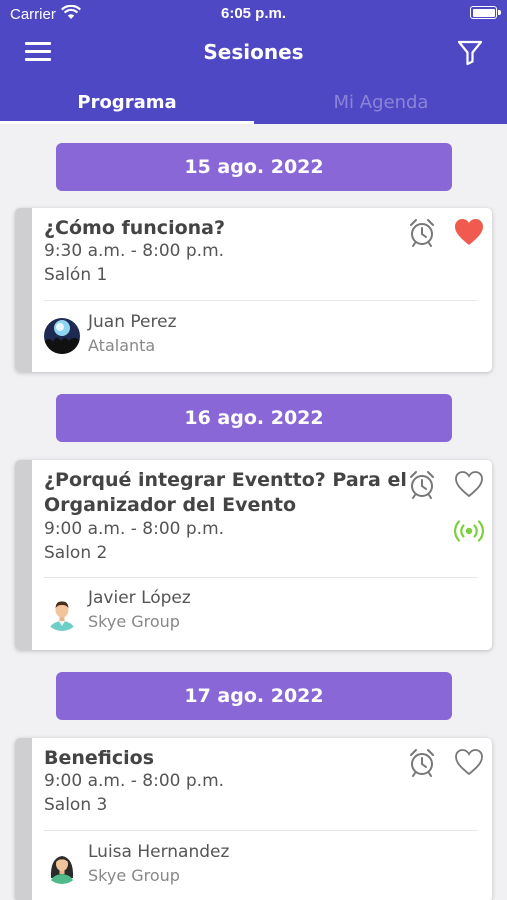  Describe the element at coordinates (170, 505) in the screenshot. I see `session-title-line: Organizador del Evento` at that location.